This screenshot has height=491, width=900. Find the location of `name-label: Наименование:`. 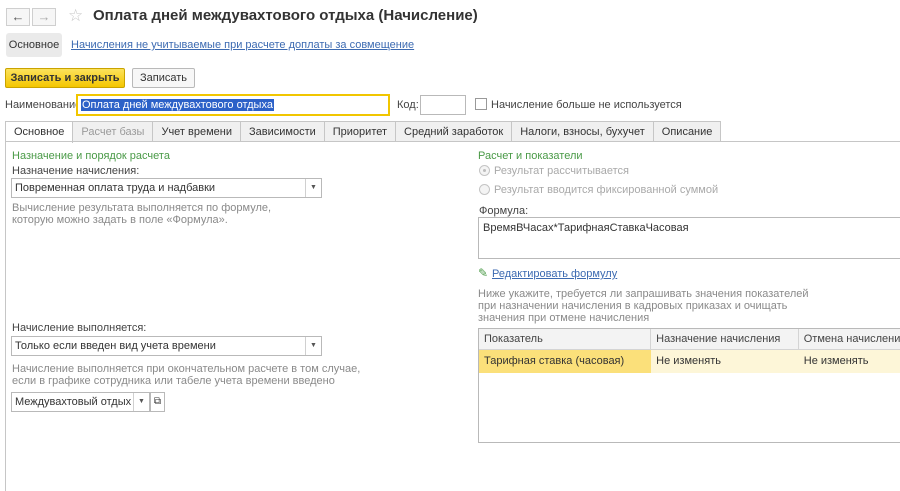

name-label: Наименование: is located at coordinates (45, 105).